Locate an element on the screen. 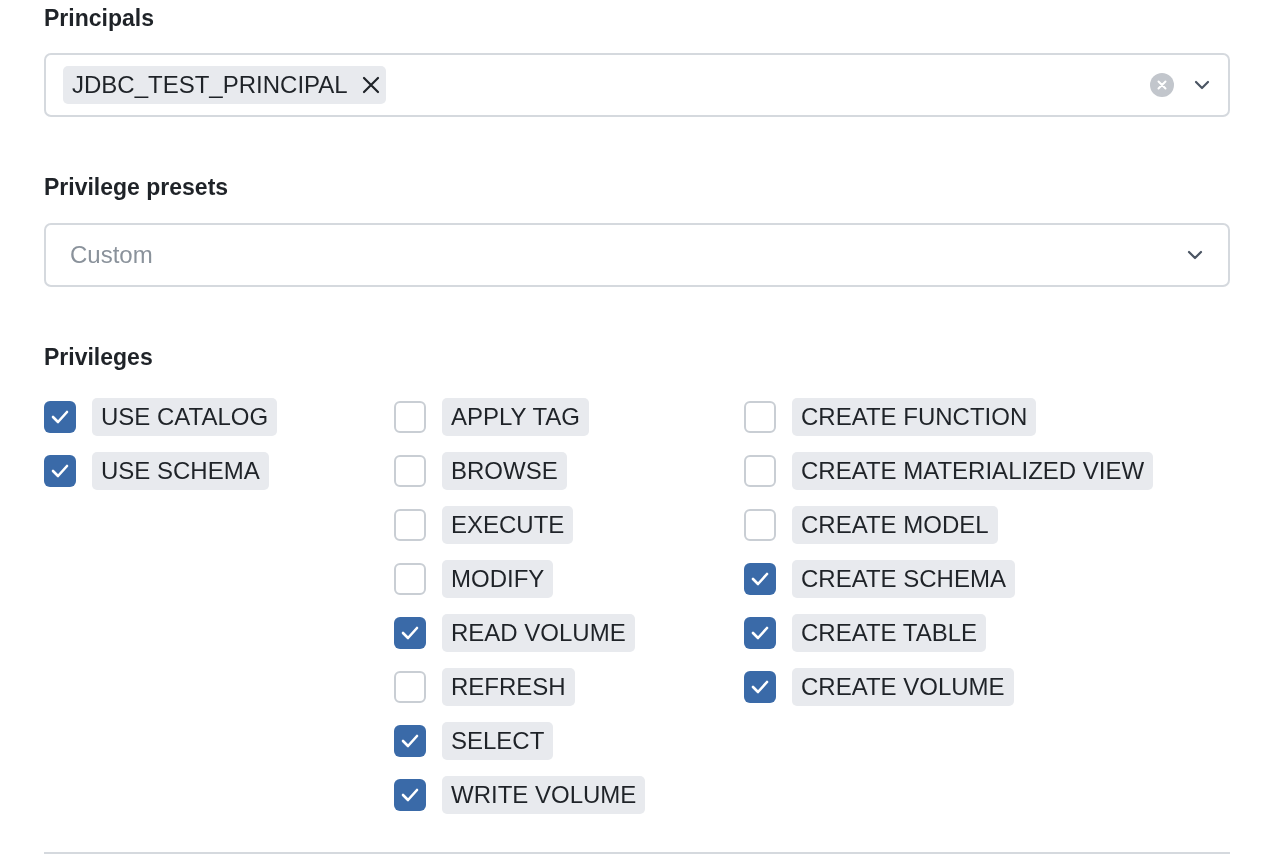 The height and width of the screenshot is (854, 1274). privilege-label: APPLY TAG is located at coordinates (515, 417).